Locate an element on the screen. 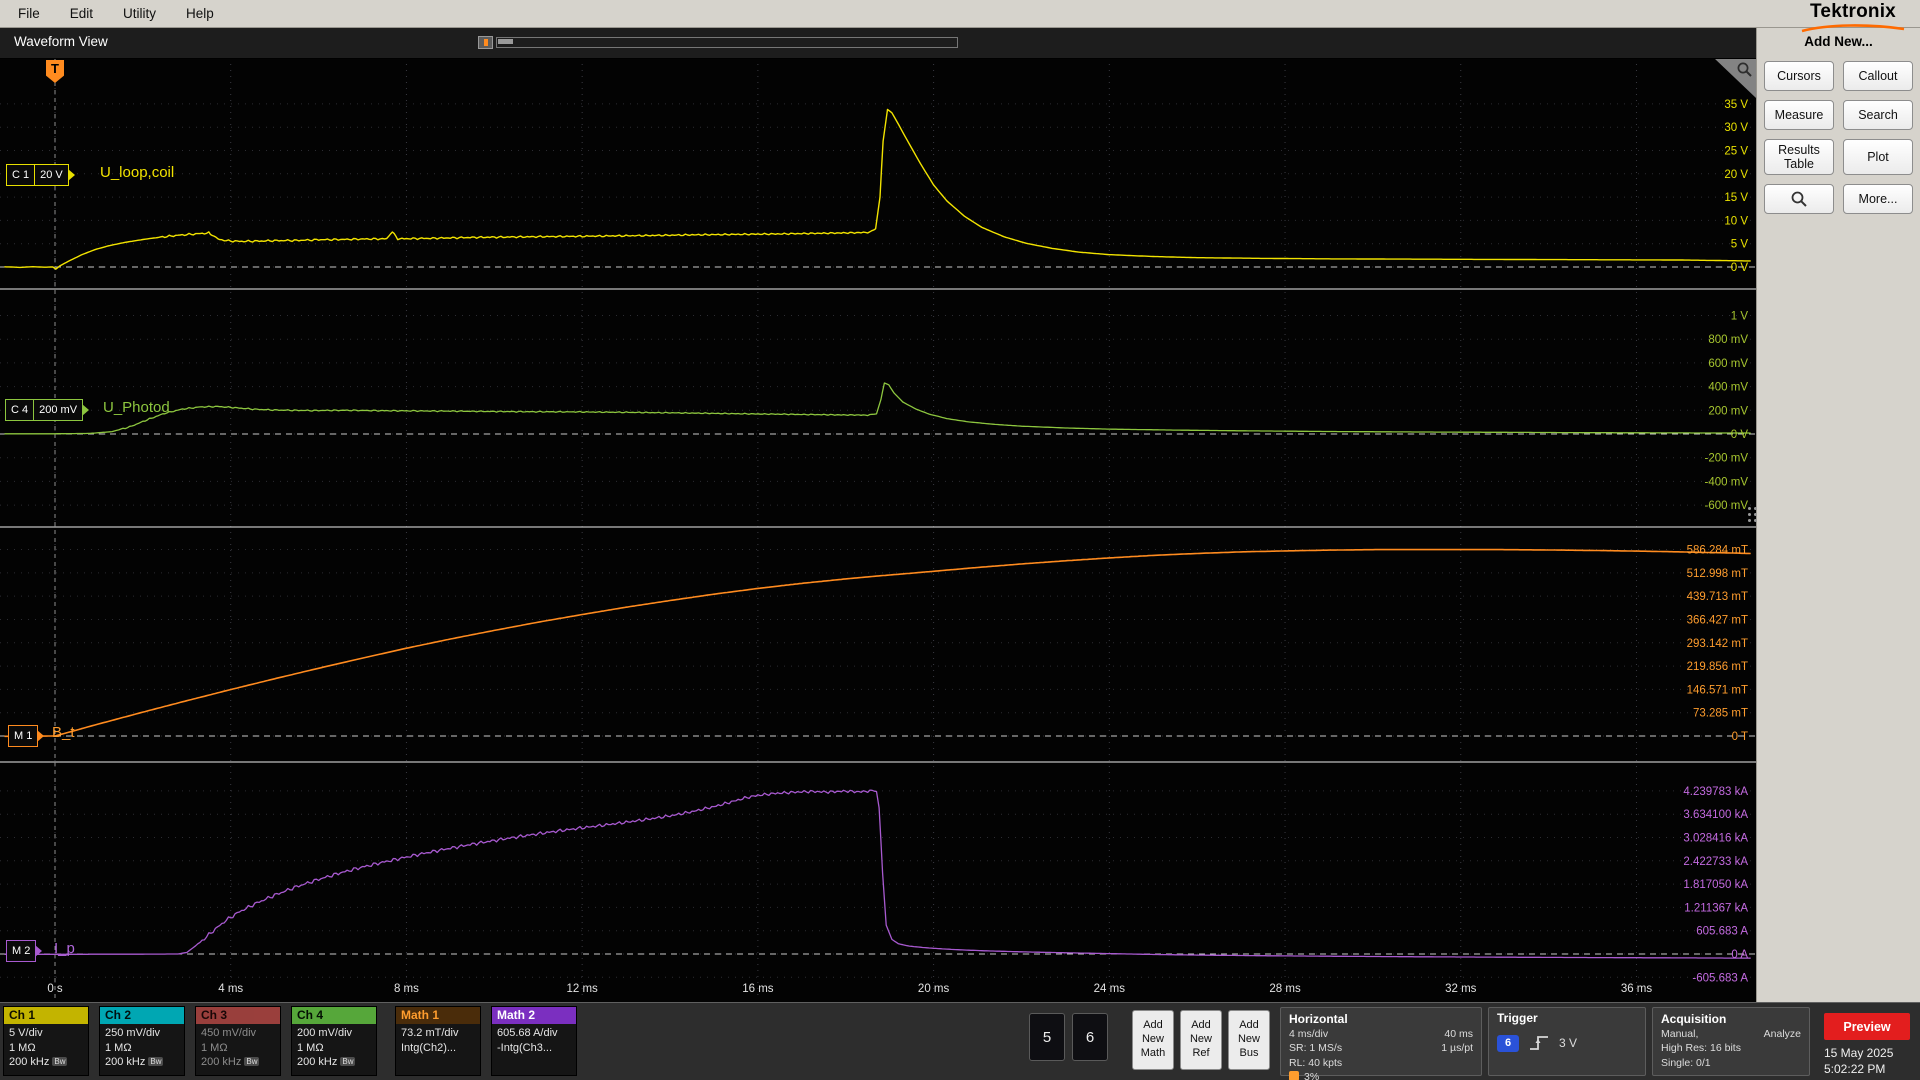 The width and height of the screenshot is (1920, 1080). magnifier-icon is located at coordinates (1799, 199).